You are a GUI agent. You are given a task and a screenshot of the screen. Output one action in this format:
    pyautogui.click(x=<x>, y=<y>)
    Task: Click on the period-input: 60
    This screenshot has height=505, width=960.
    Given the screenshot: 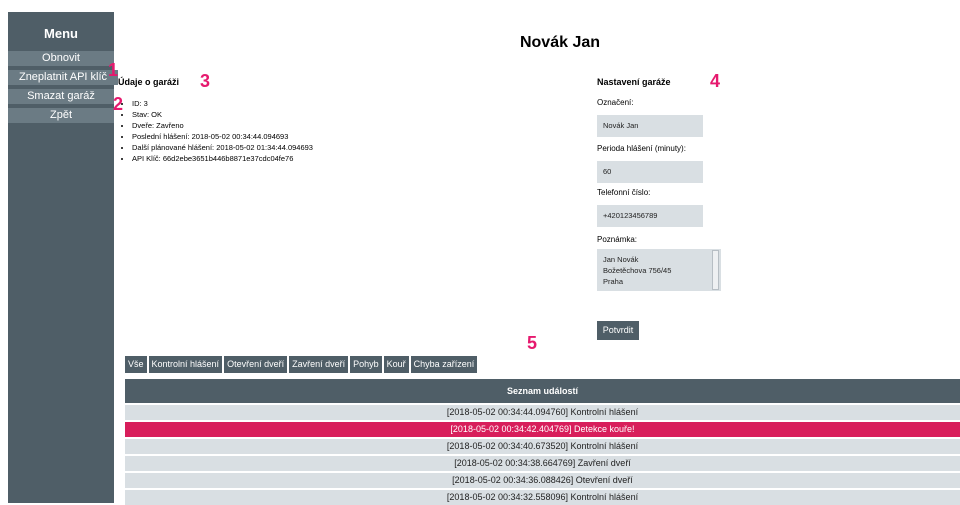 What is the action you would take?
    pyautogui.click(x=650, y=172)
    